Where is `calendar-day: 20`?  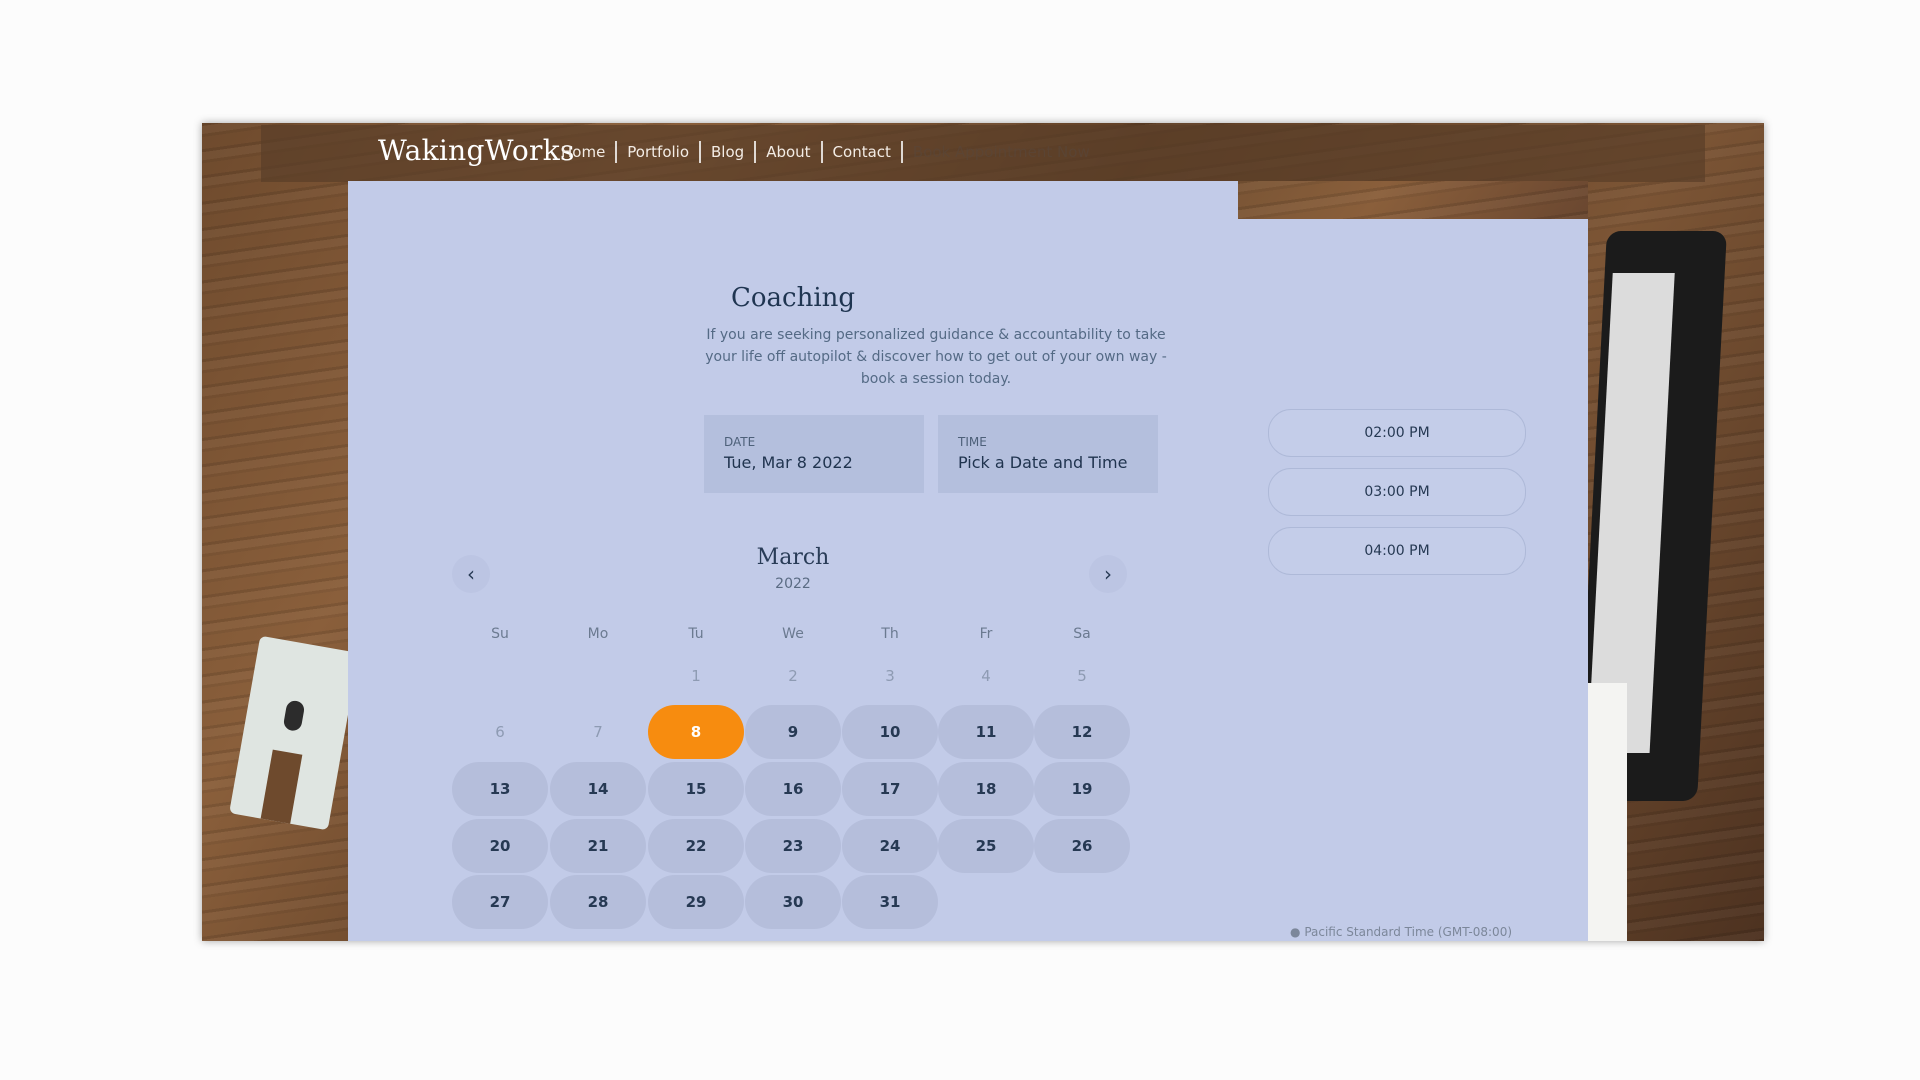
calendar-day: 20 is located at coordinates (500, 846).